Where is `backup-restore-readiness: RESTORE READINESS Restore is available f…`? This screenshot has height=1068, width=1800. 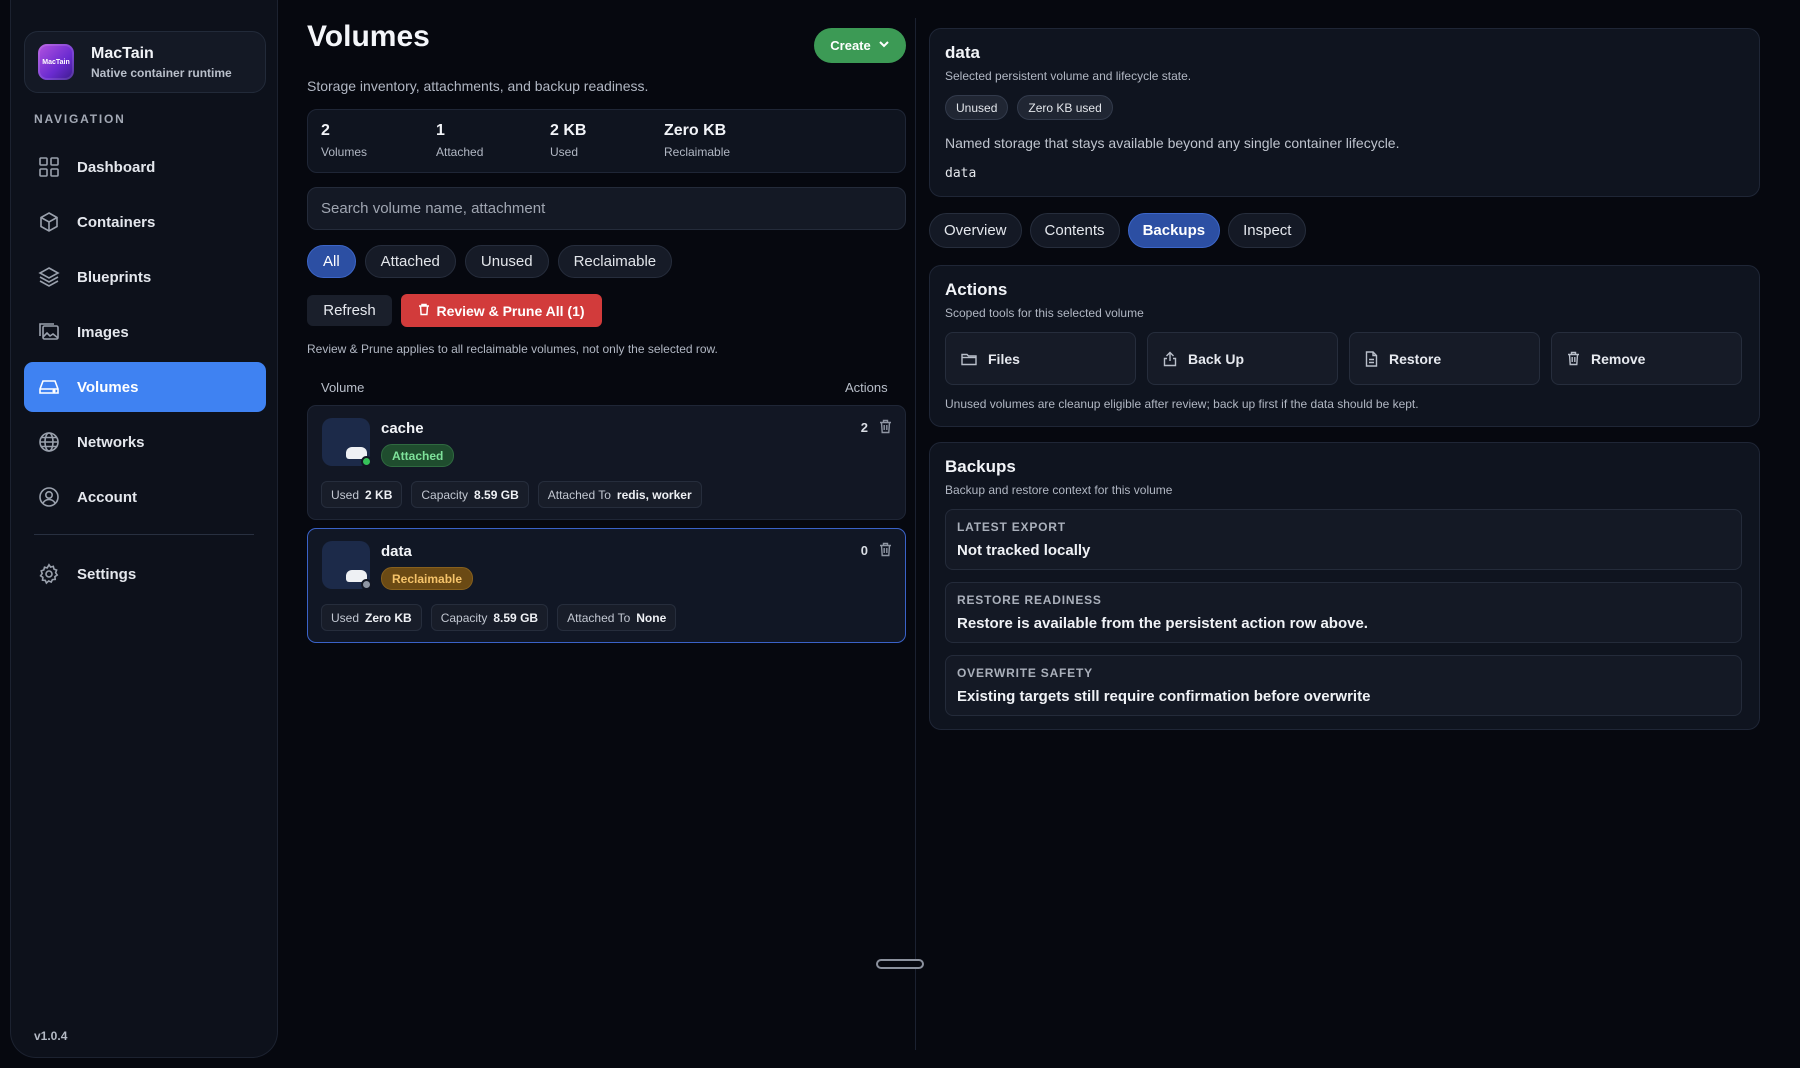 backup-restore-readiness: RESTORE READINESS Restore is available f… is located at coordinates (1343, 612).